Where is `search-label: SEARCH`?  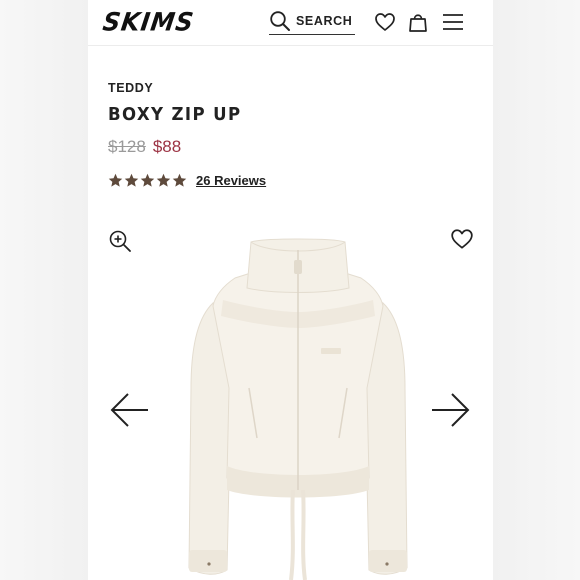 search-label: SEARCH is located at coordinates (324, 21).